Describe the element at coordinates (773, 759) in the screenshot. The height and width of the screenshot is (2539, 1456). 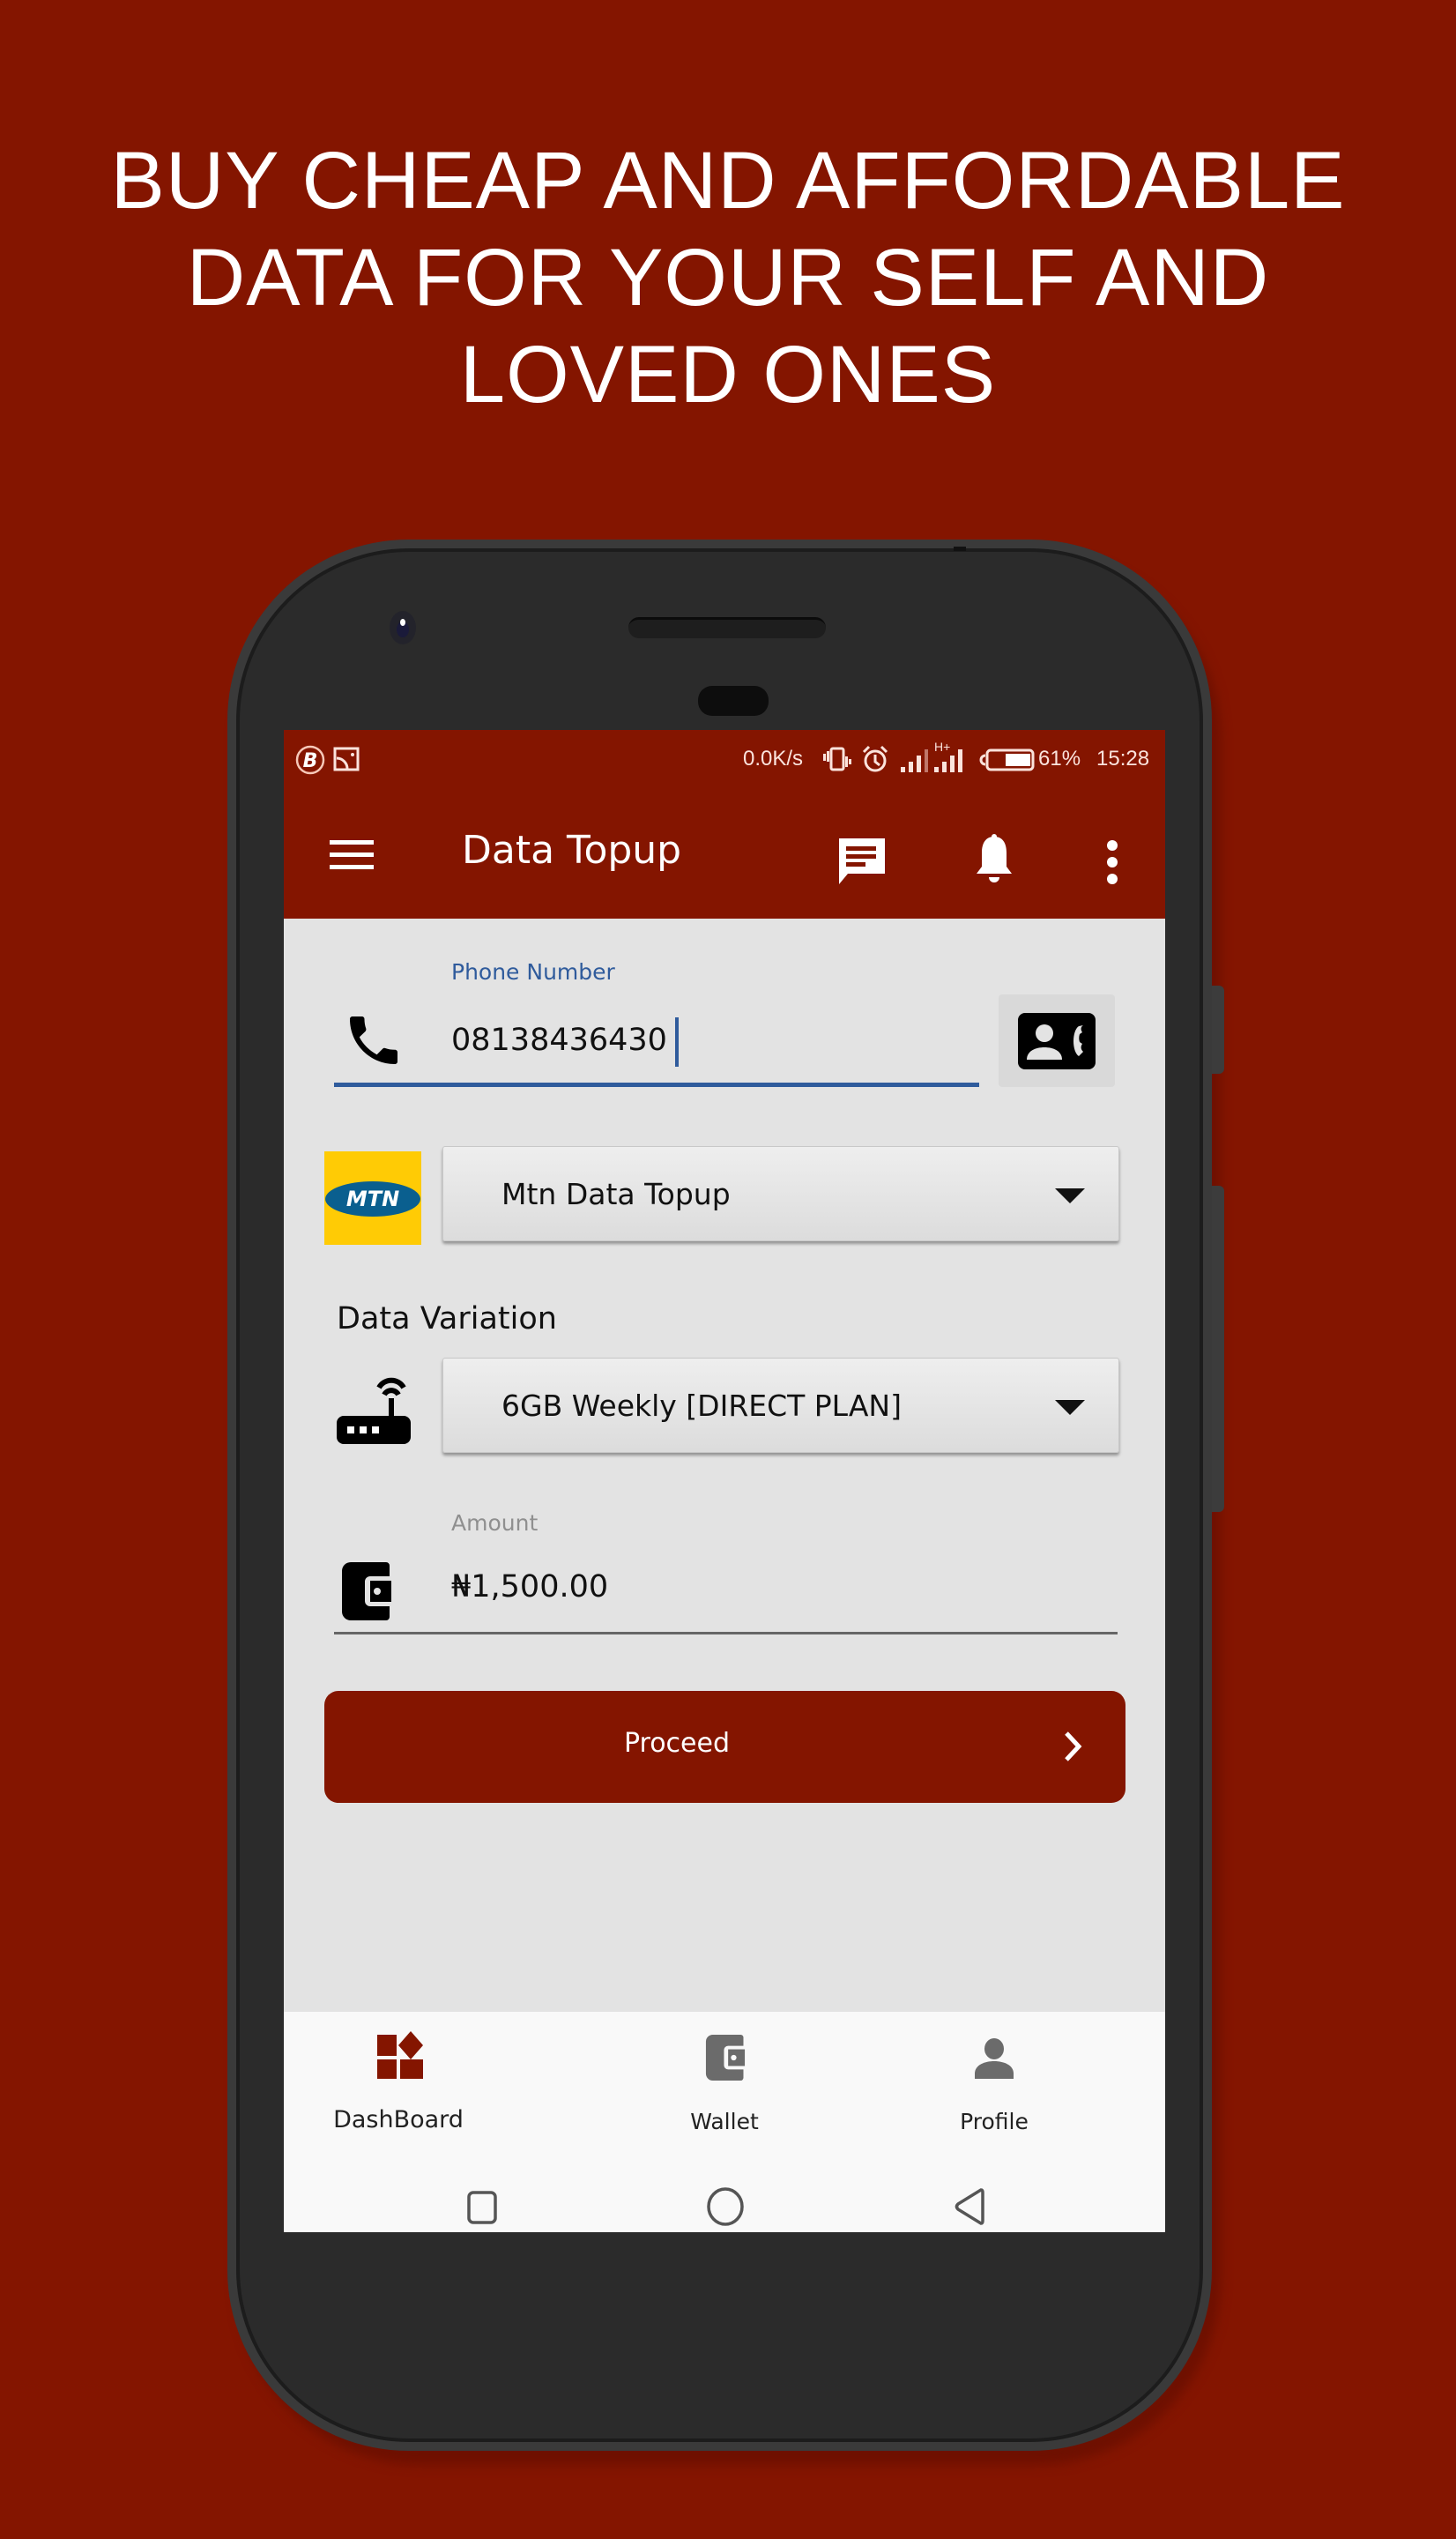
I see `network-speed: 0.0K/s` at that location.